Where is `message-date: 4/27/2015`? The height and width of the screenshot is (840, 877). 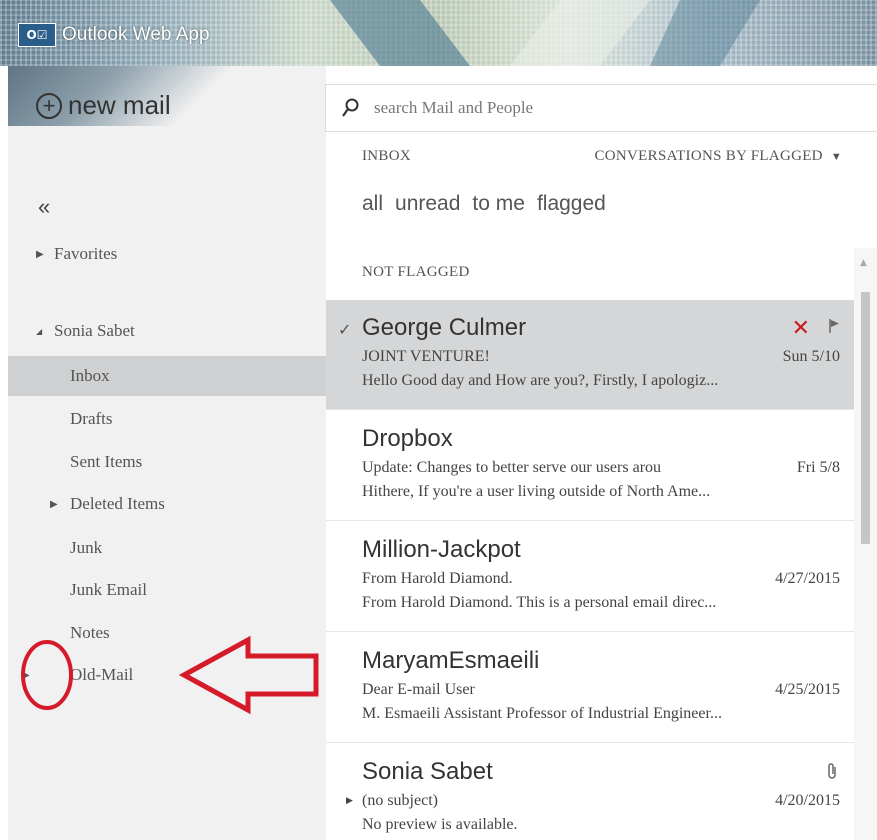 message-date: 4/27/2015 is located at coordinates (807, 578).